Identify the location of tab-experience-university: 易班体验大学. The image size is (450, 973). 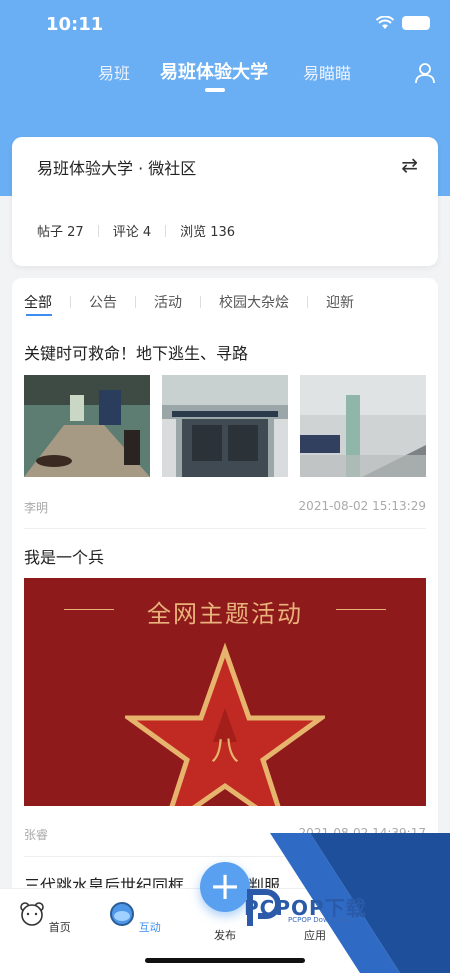
(214, 71).